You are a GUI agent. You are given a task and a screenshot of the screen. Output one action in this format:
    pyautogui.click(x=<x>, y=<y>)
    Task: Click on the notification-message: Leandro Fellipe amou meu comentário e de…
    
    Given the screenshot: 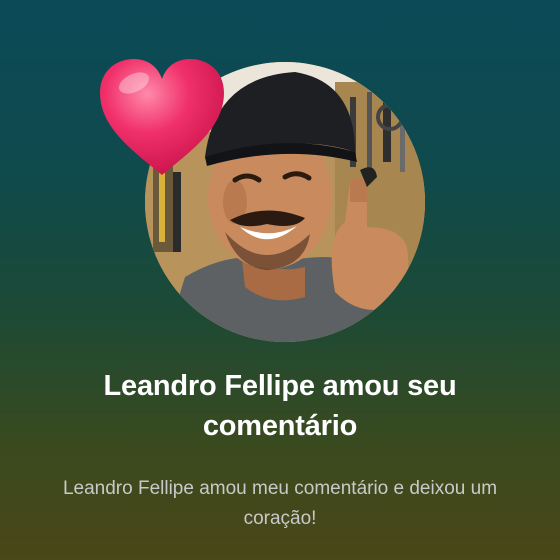 What is the action you would take?
    pyautogui.click(x=280, y=503)
    